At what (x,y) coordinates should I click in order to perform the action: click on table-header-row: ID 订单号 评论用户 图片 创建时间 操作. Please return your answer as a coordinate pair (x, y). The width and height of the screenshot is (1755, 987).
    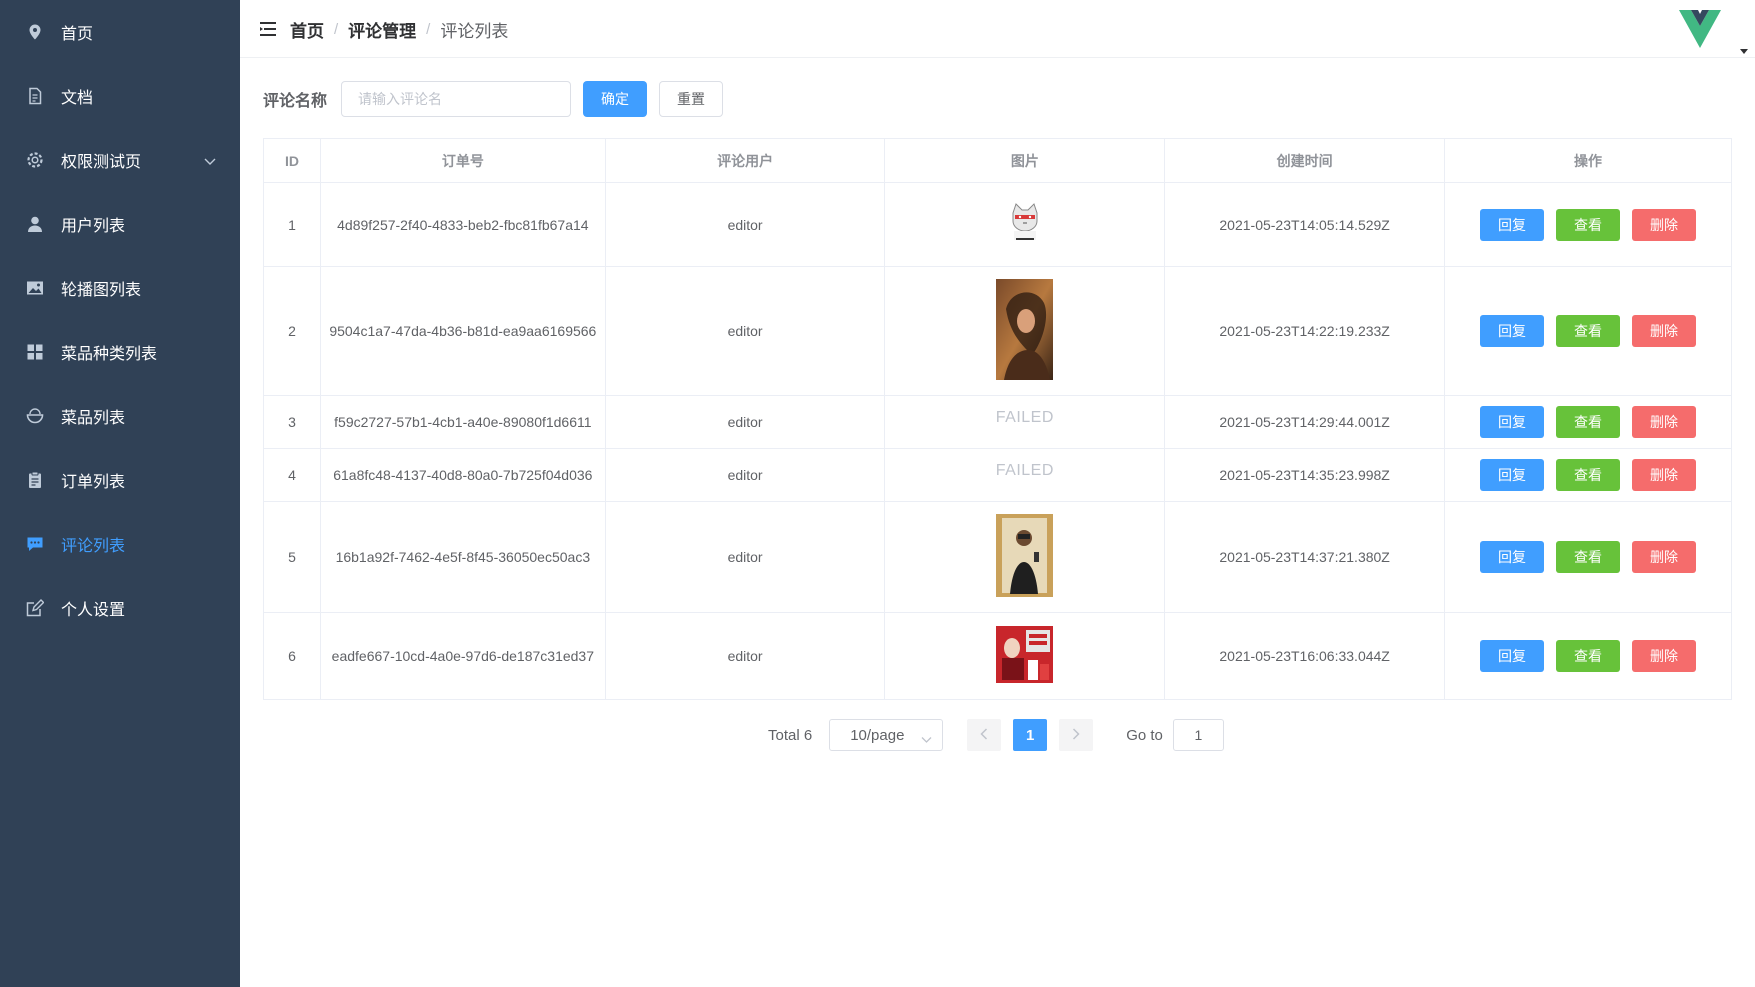
    Looking at the image, I should click on (997, 160).